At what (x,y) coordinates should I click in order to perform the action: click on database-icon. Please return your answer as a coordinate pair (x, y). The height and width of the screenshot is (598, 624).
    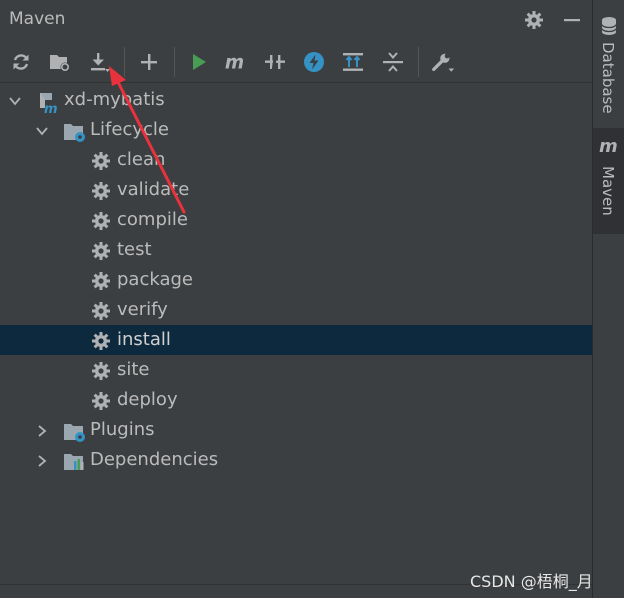
    Looking at the image, I should click on (609, 28).